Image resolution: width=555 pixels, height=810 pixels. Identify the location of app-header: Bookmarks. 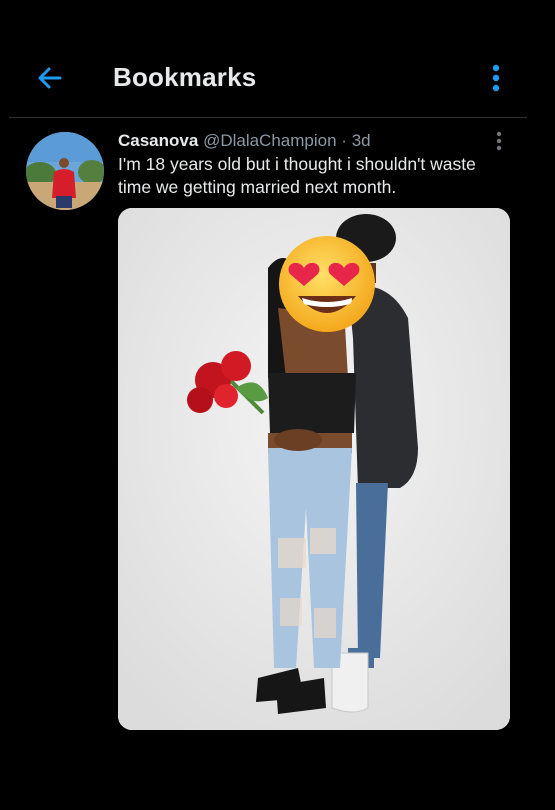
(277, 58).